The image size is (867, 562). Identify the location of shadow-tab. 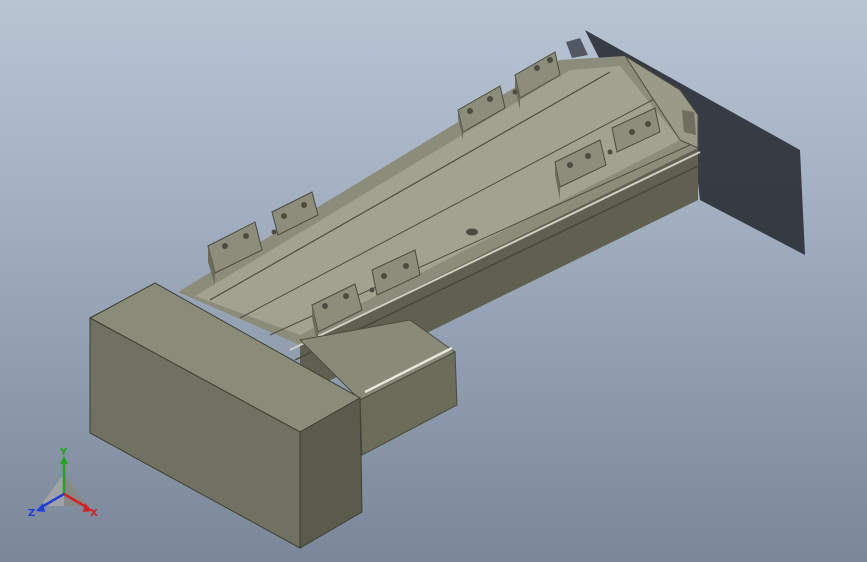
(577, 48).